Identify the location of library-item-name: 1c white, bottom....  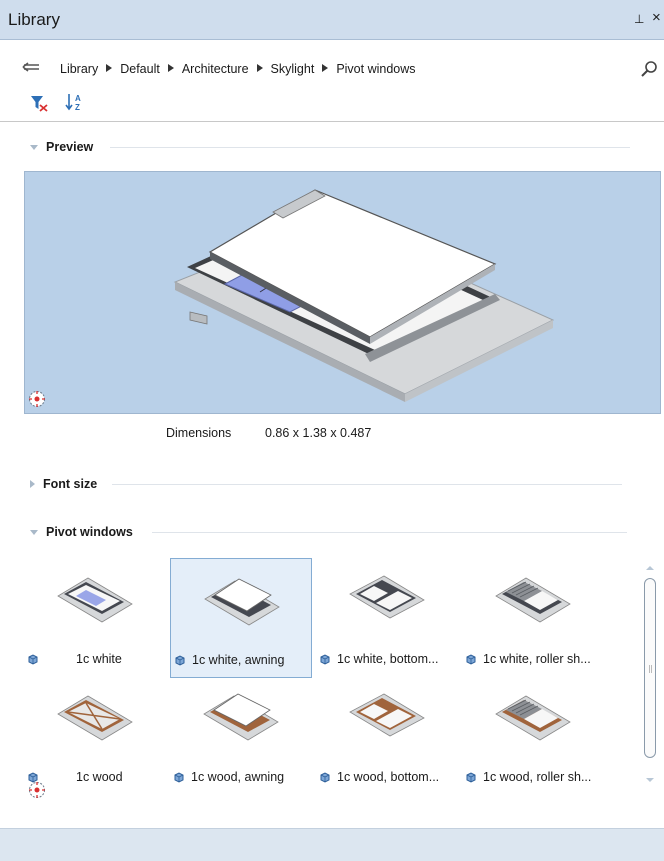
(388, 659).